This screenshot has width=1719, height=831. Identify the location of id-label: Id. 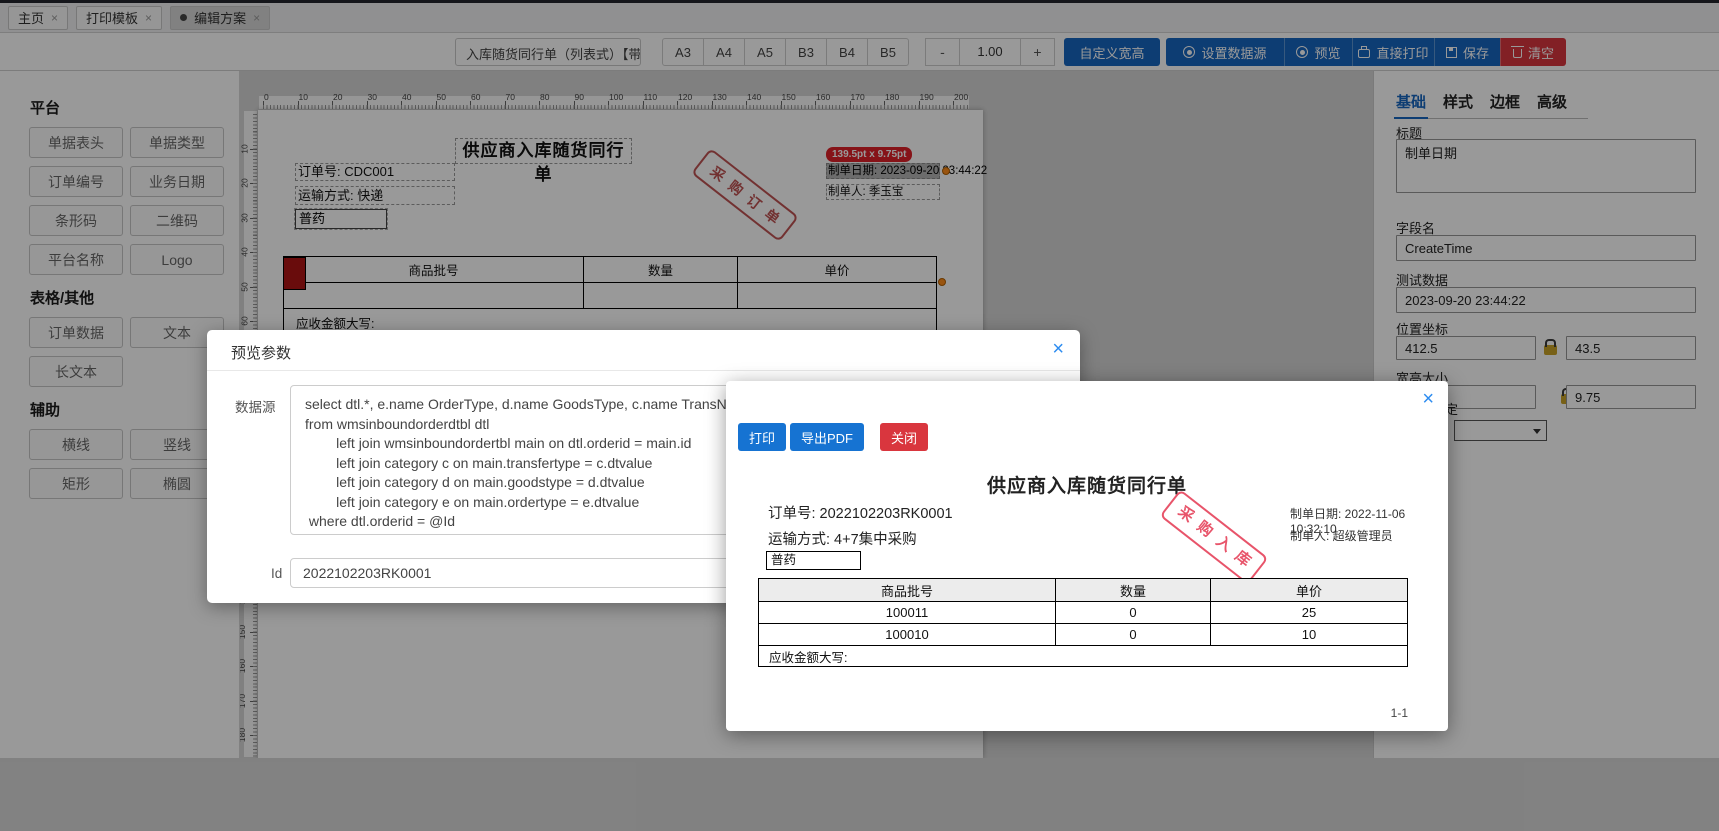
(277, 573).